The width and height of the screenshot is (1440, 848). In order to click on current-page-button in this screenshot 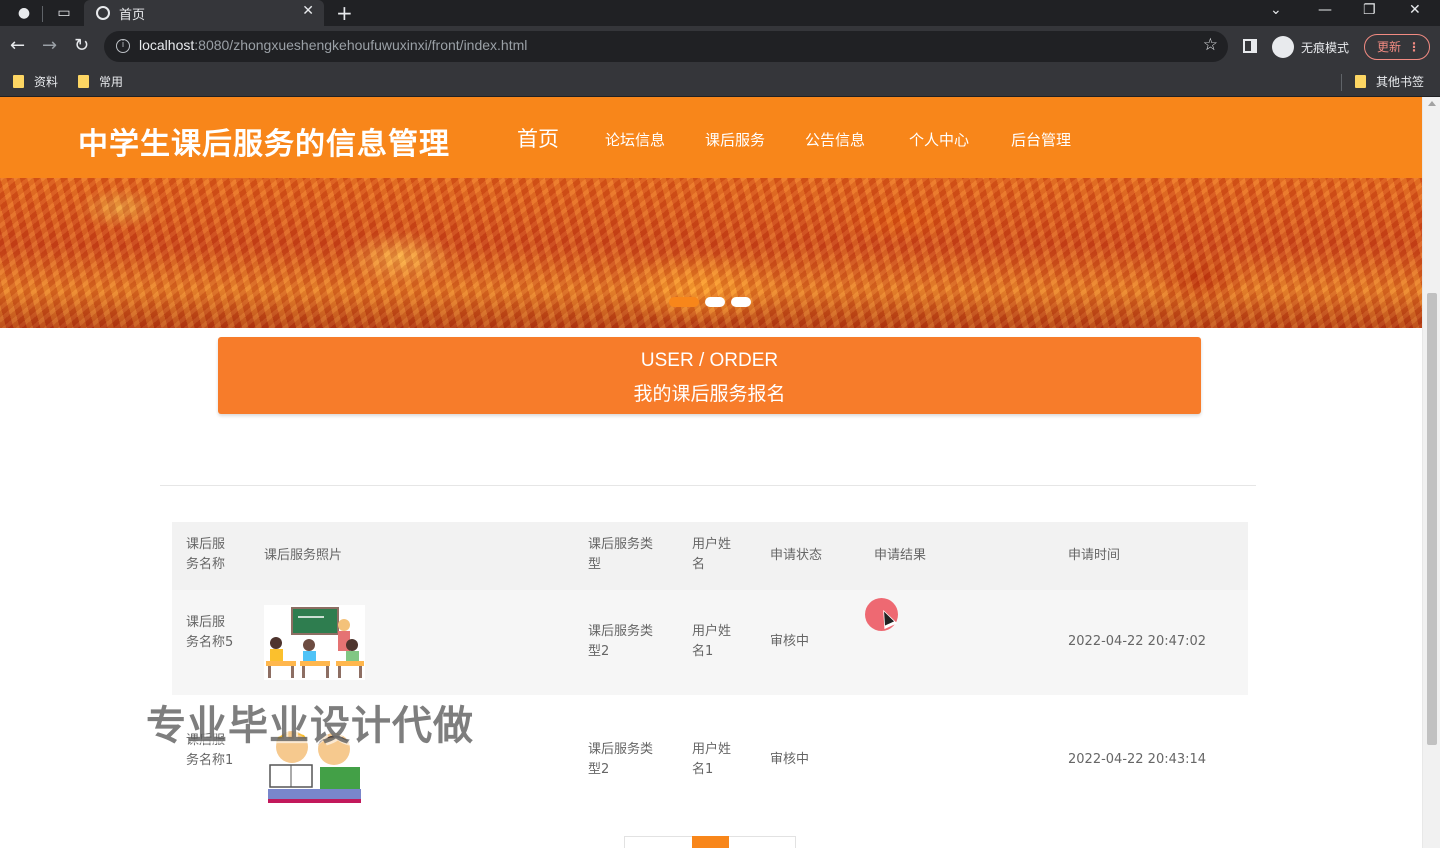, I will do `click(710, 842)`.